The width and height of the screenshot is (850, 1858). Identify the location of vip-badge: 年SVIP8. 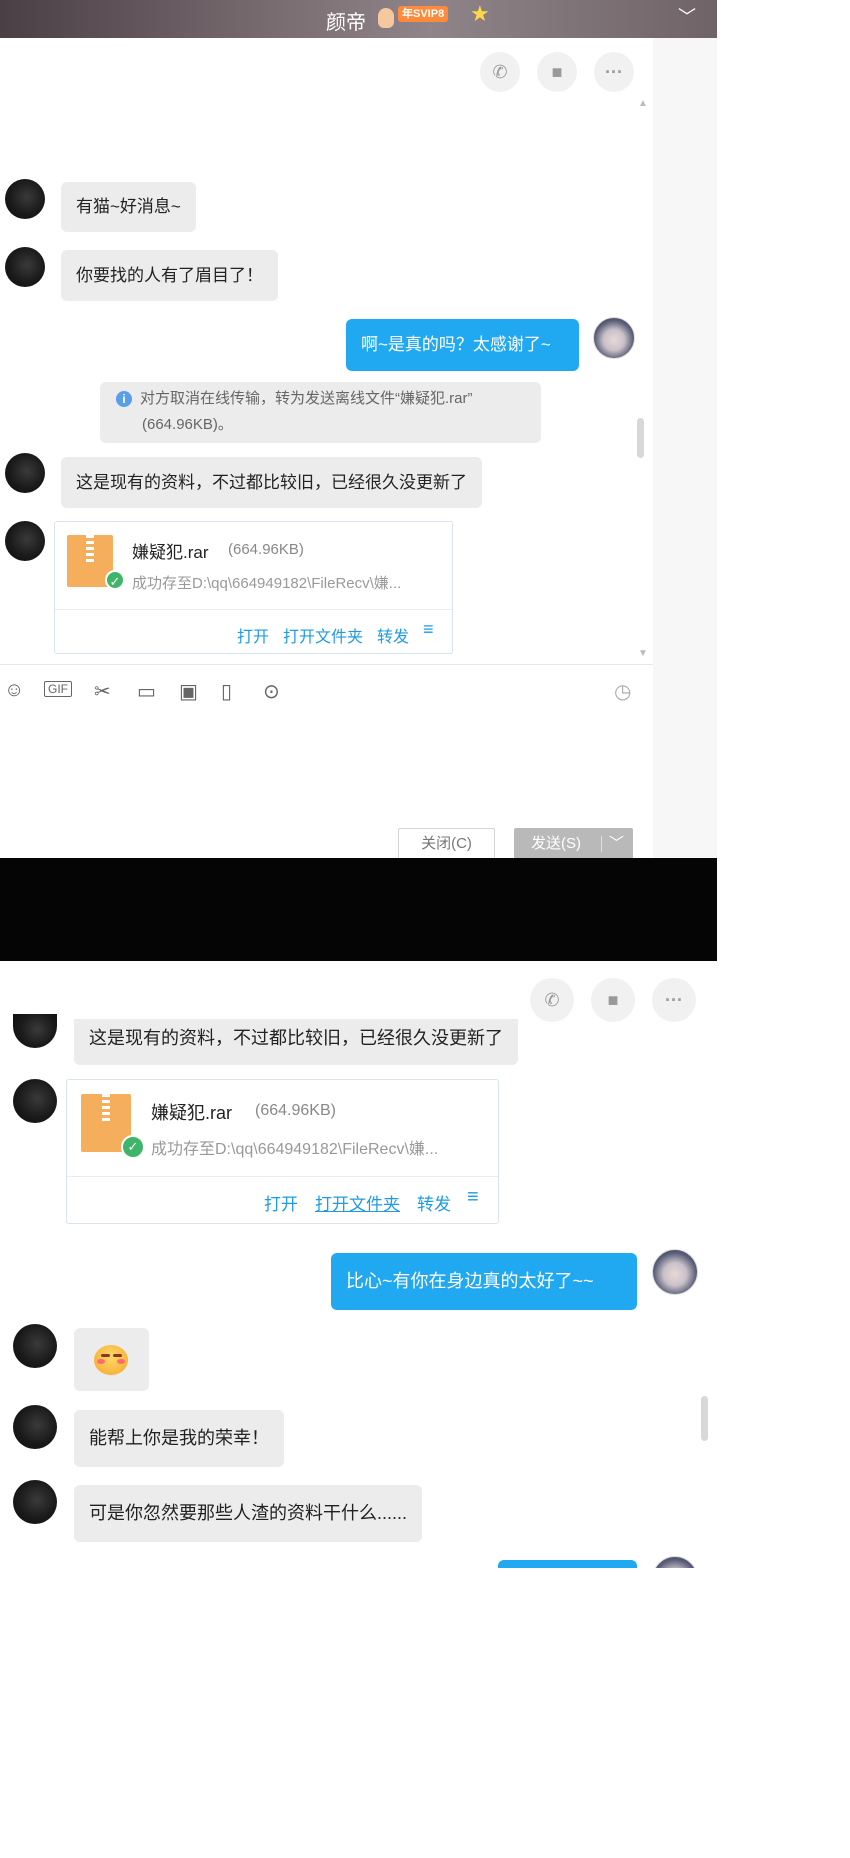
(423, 14).